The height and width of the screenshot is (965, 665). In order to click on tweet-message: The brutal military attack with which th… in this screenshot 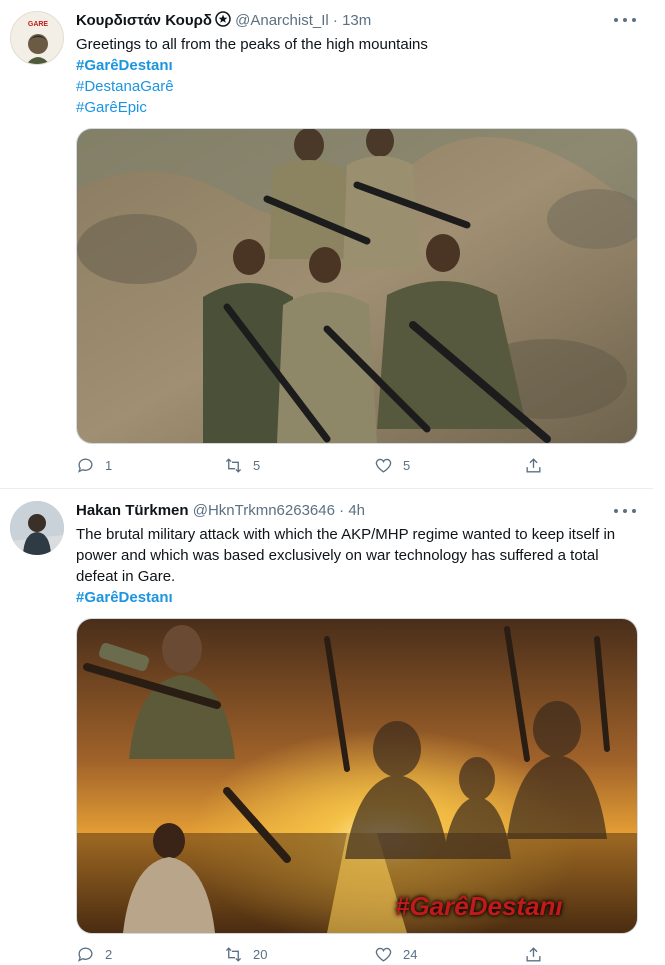, I will do `click(346, 555)`.